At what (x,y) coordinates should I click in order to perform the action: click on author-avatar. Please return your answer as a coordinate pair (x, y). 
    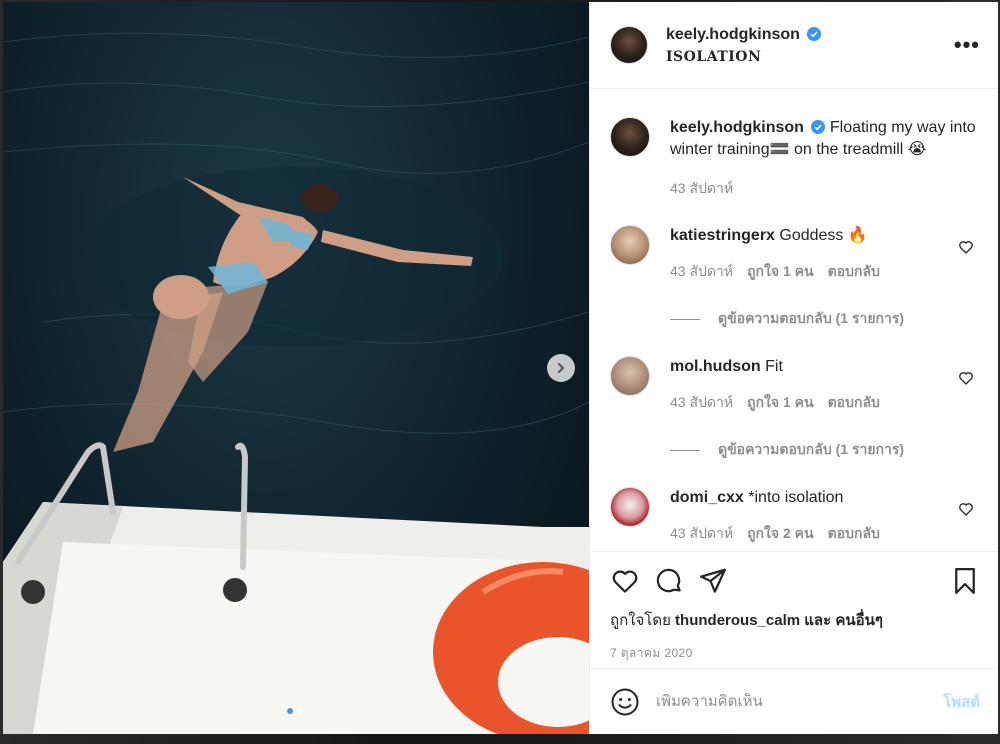
    Looking at the image, I should click on (629, 45).